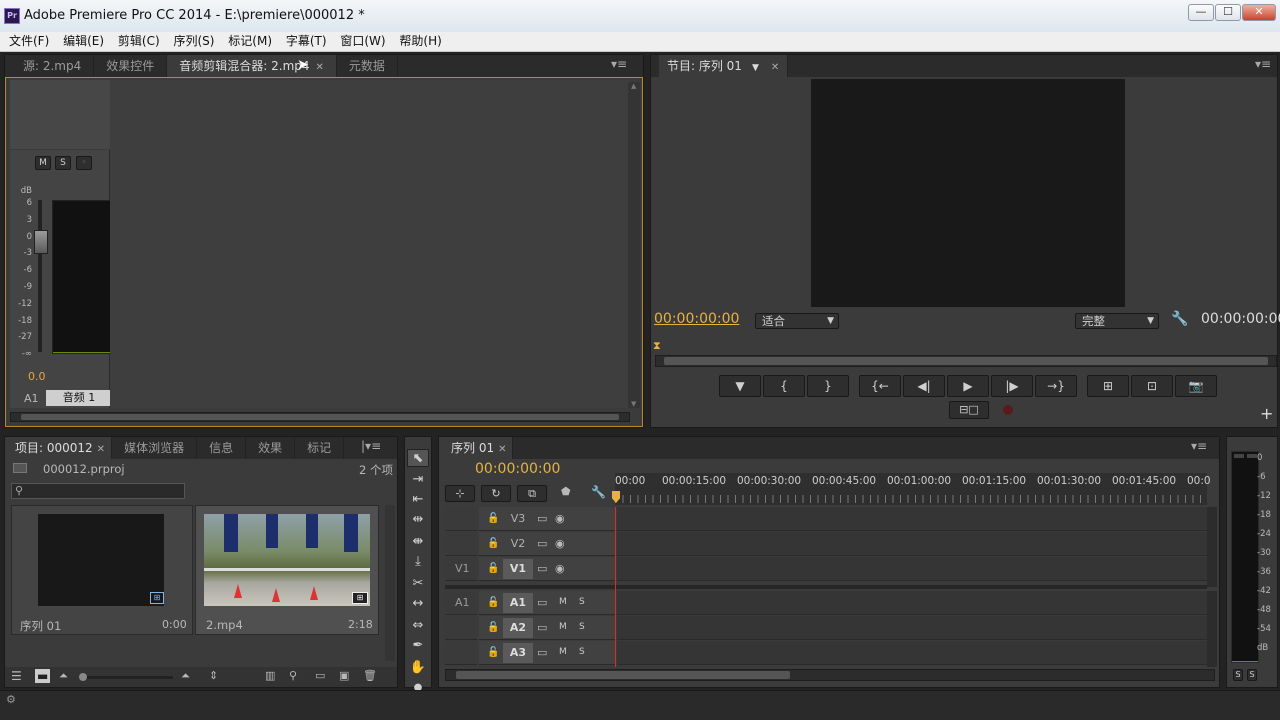 Image resolution: width=1280 pixels, height=720 pixels. Describe the element at coordinates (79, 398) in the screenshot. I see `track-name-field: 音频 1` at that location.